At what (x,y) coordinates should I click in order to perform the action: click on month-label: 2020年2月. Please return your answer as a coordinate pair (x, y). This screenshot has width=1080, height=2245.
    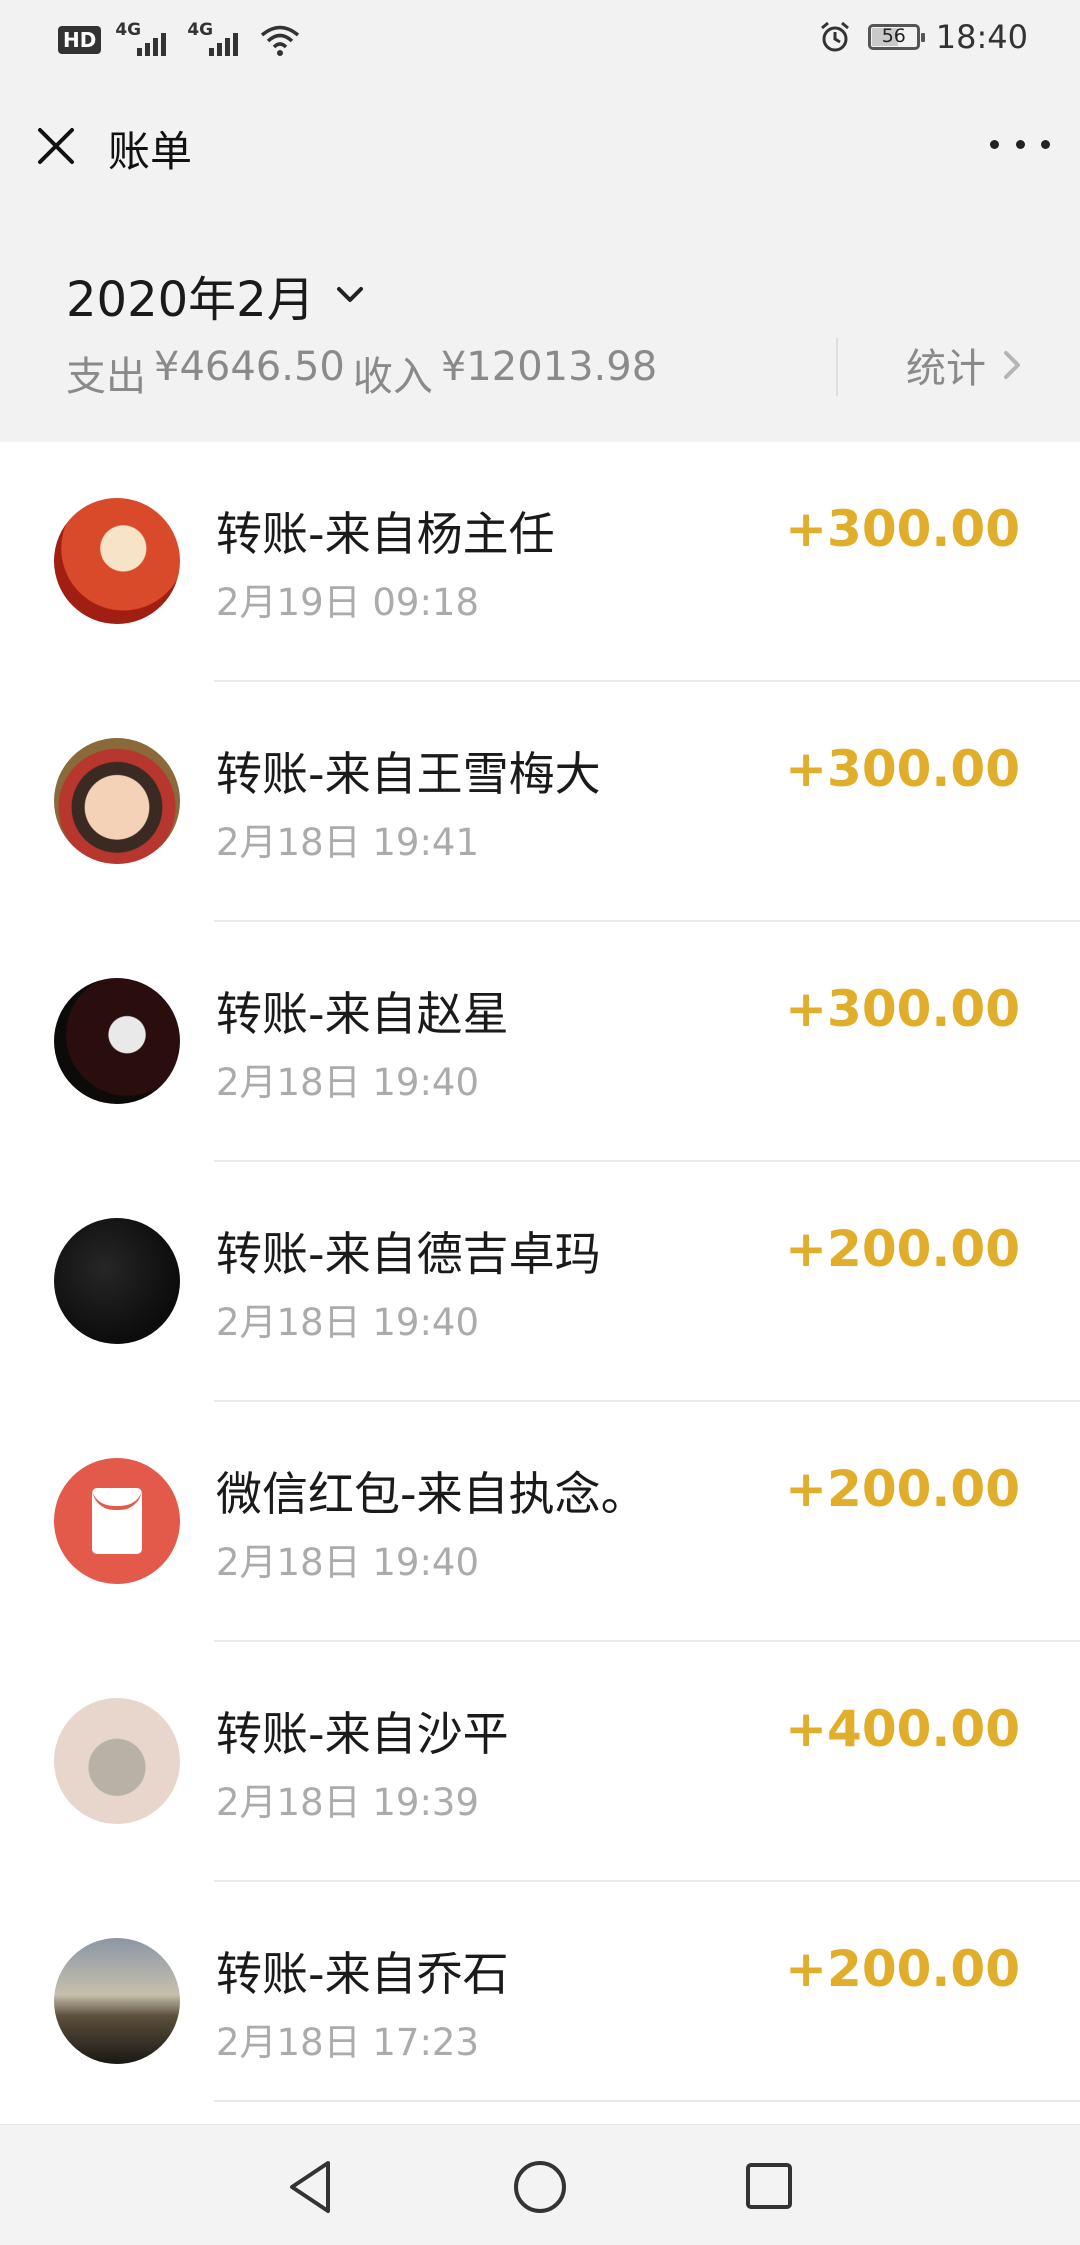
    Looking at the image, I should click on (190, 300).